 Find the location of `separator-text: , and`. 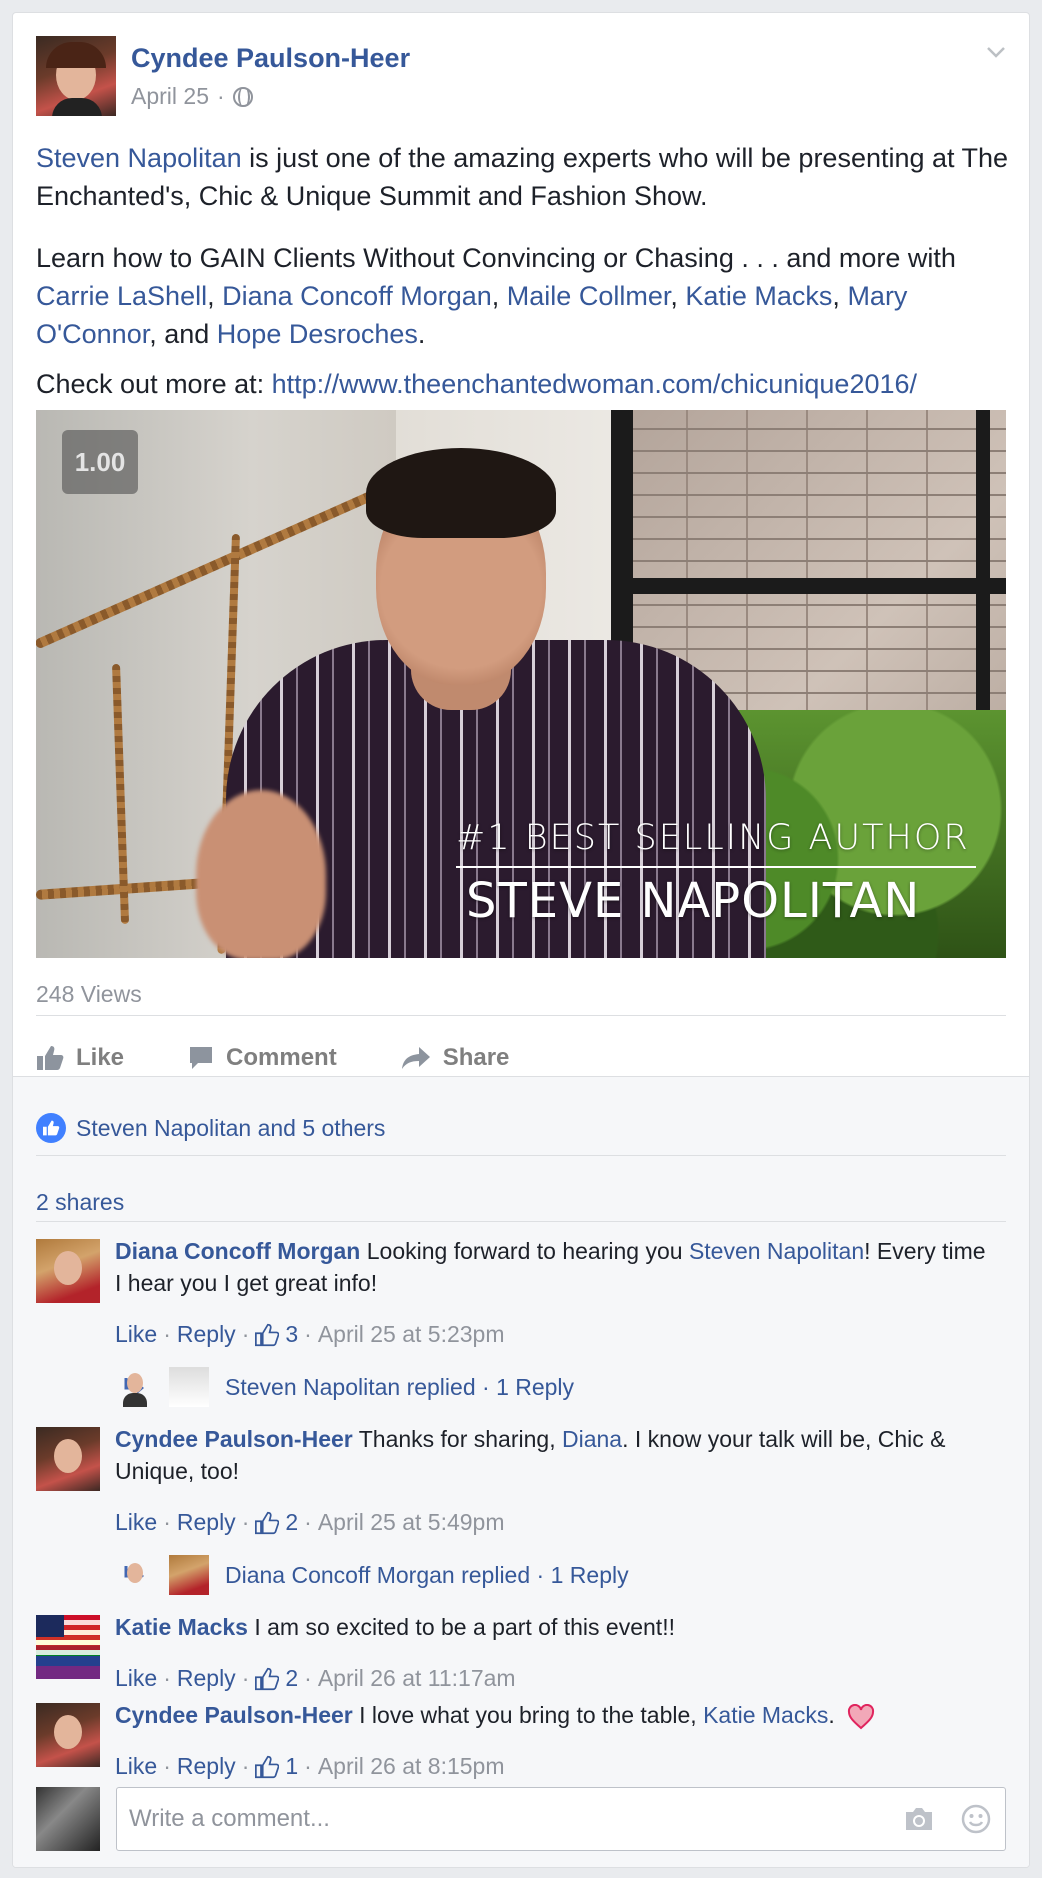

separator-text: , and is located at coordinates (183, 334).